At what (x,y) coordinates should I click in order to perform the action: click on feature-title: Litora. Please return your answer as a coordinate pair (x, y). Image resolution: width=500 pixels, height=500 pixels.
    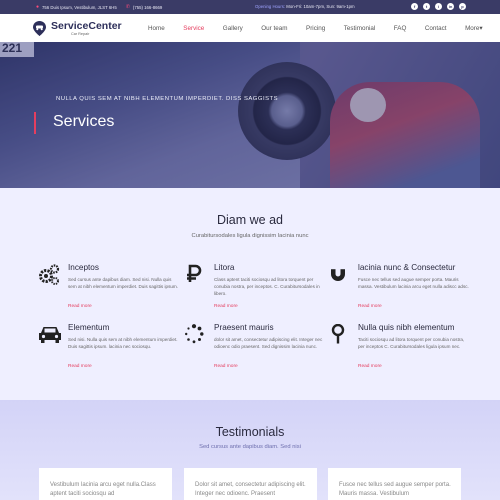
    Looking at the image, I should click on (224, 267).